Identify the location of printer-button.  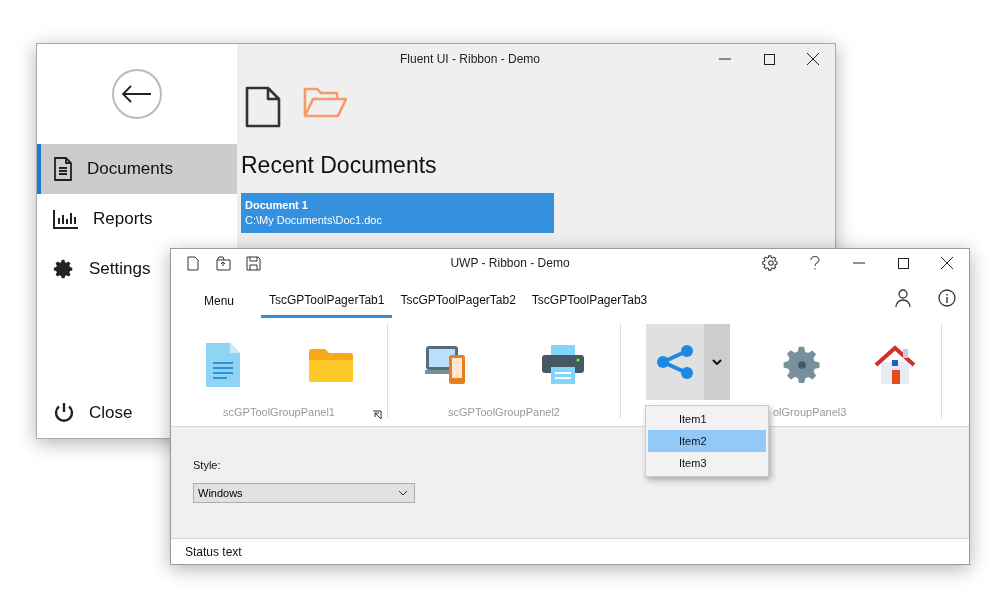
(562, 365).